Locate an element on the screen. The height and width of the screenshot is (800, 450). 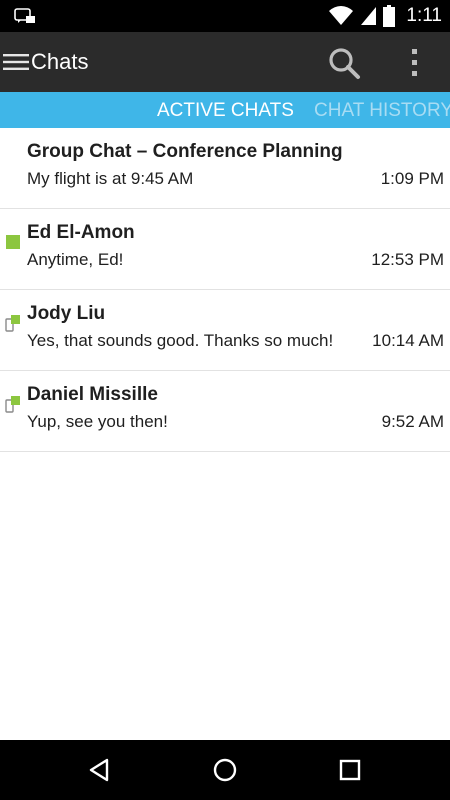
chat-name: Jody Liu is located at coordinates (66, 313).